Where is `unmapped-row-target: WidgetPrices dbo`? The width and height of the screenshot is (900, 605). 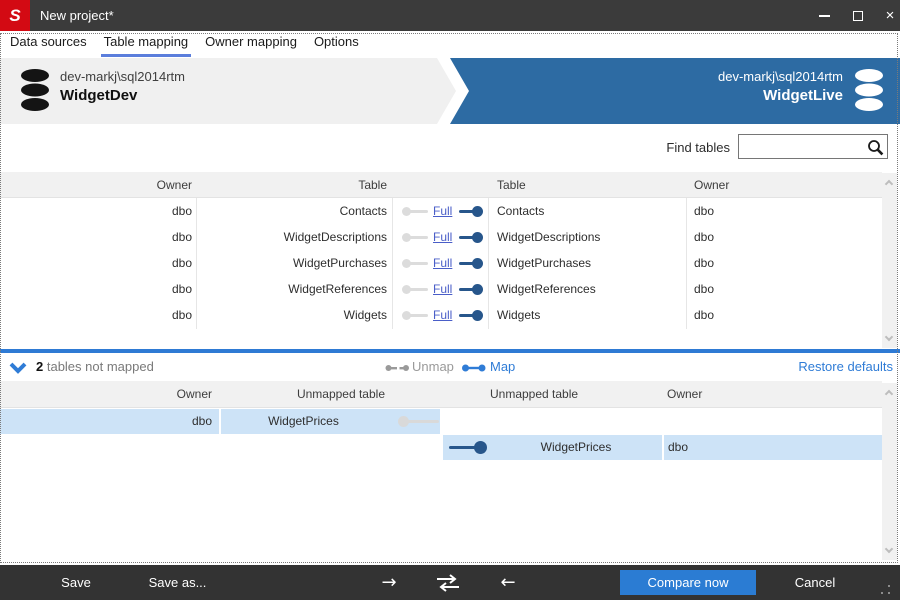
unmapped-row-target: WidgetPrices dbo is located at coordinates (662, 447).